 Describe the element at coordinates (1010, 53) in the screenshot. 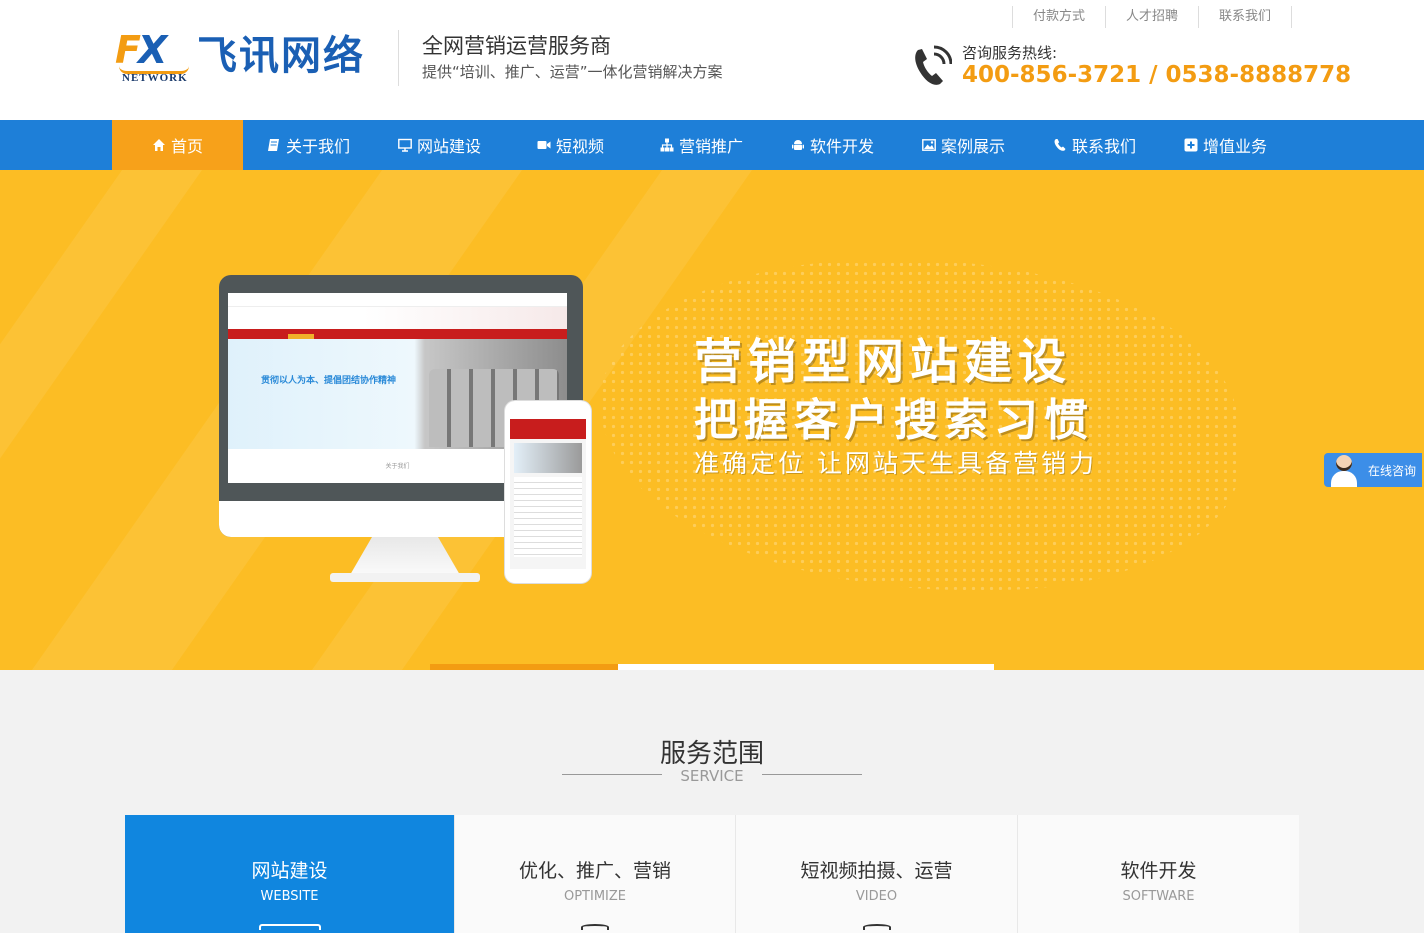

I see `hotline-label: 咨询服务热线:` at that location.